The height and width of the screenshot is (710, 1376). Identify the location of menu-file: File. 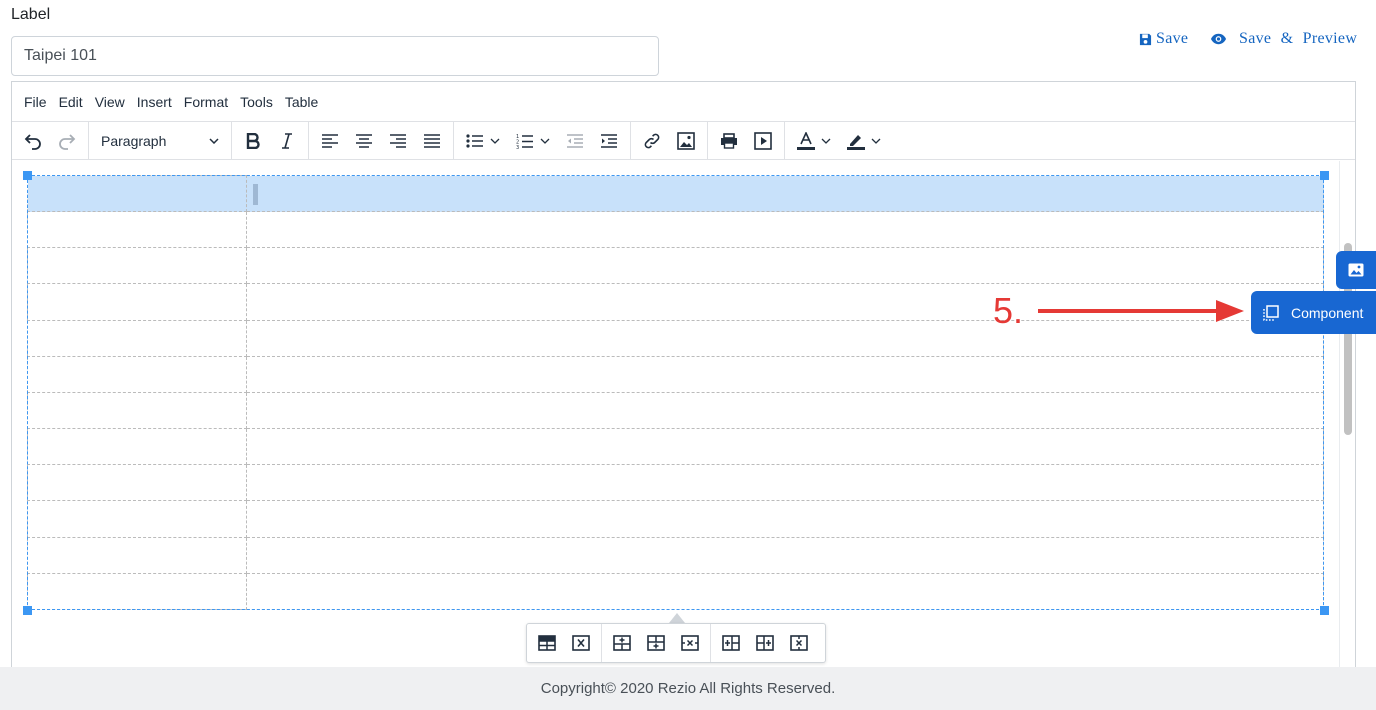
(35, 102).